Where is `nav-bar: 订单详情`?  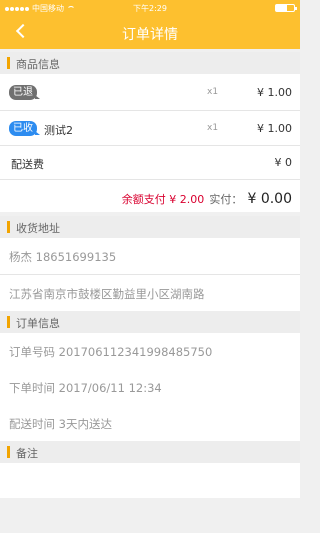
nav-bar: 订单详情 is located at coordinates (150, 32).